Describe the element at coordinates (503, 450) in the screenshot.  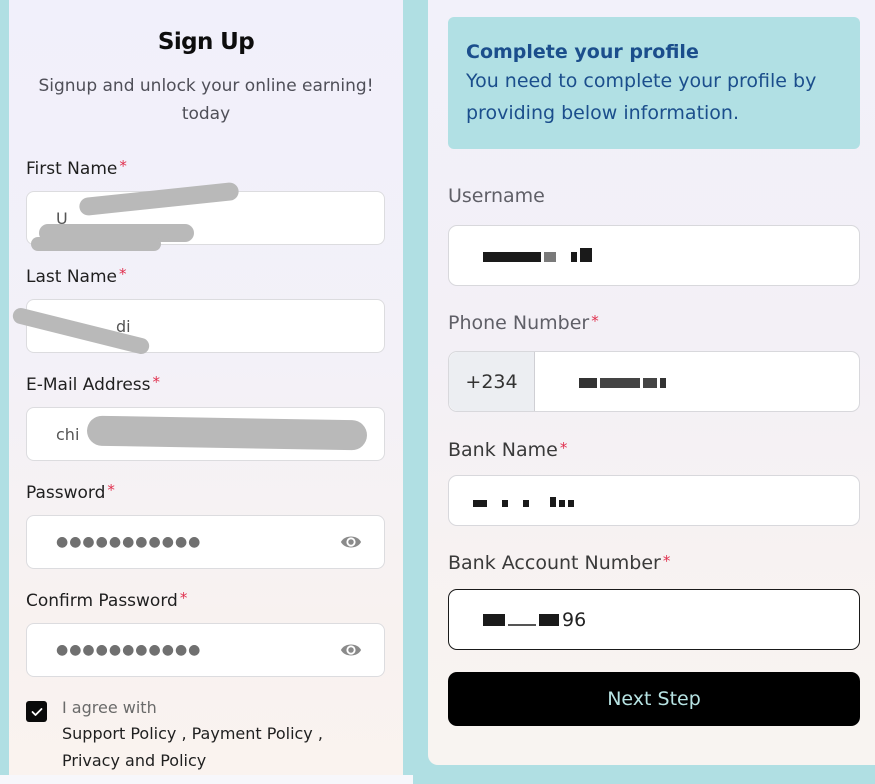
I see `bank-name-label-text: Bank Name` at that location.